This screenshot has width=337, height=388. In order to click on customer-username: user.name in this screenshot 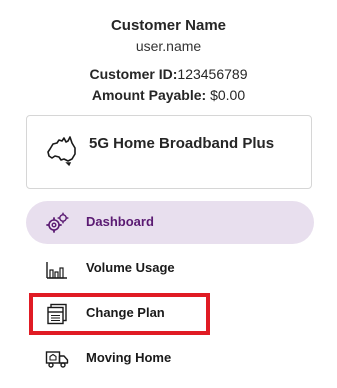, I will do `click(168, 46)`.